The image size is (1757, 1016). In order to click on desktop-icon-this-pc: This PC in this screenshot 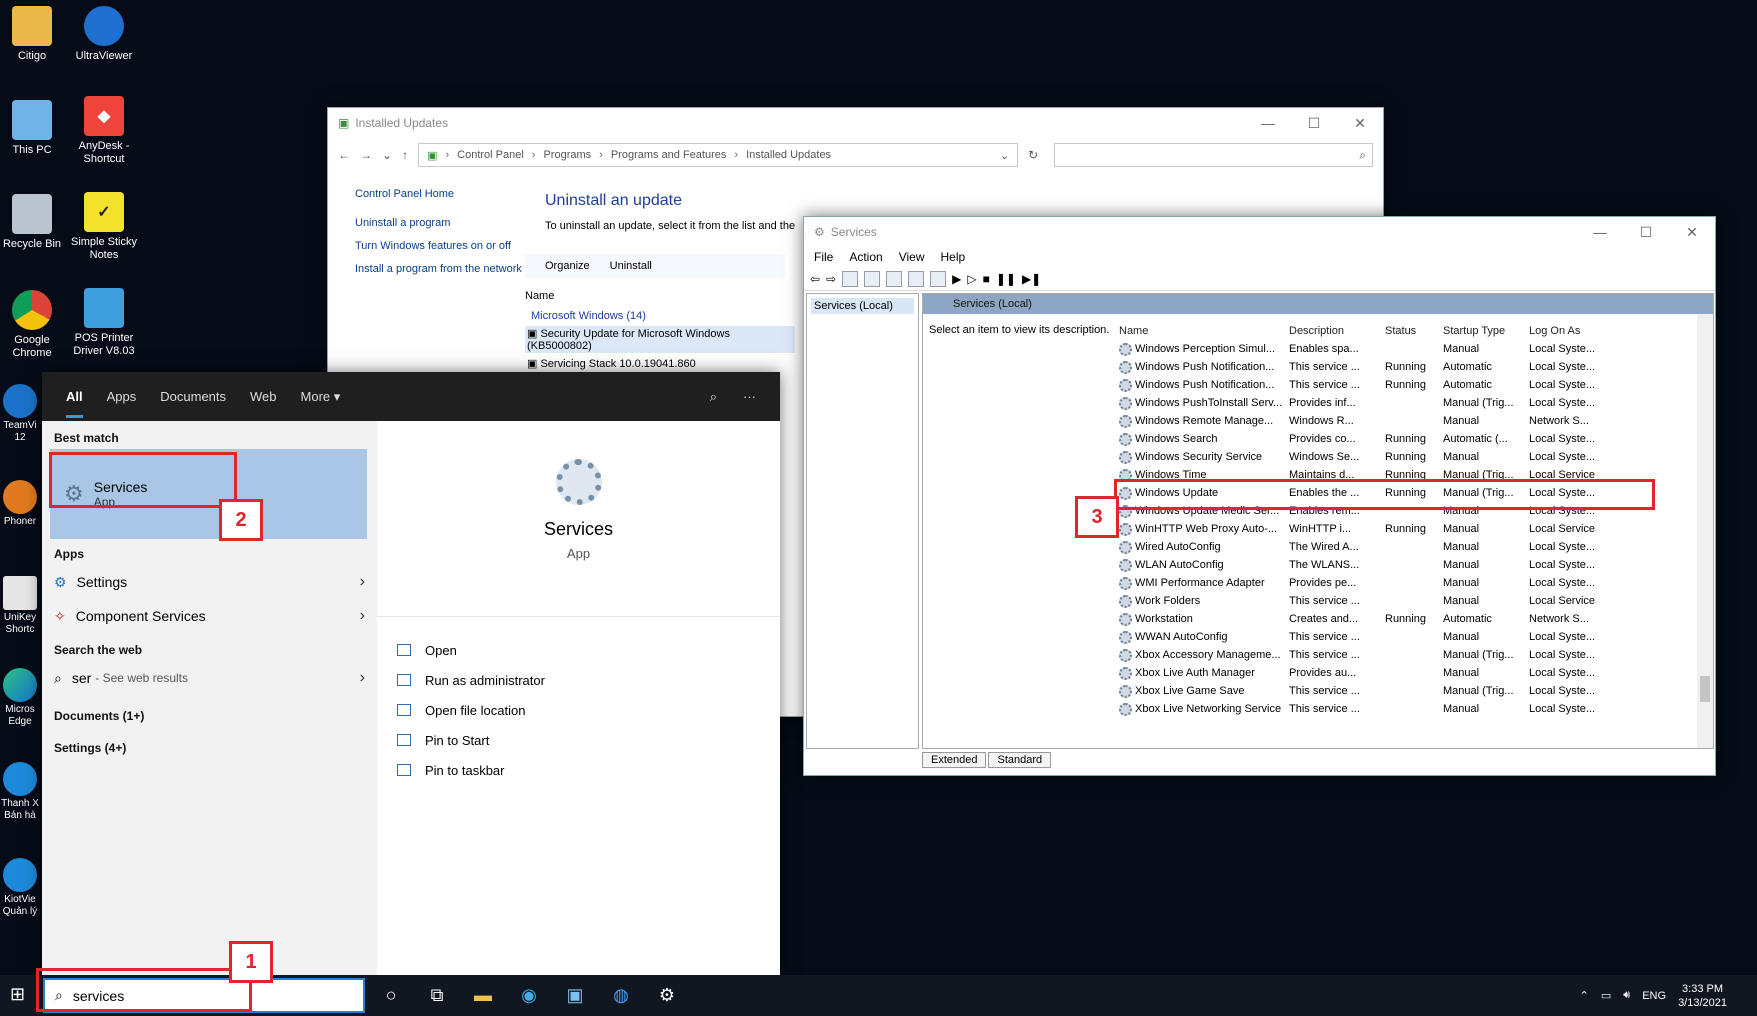, I will do `click(34, 128)`.